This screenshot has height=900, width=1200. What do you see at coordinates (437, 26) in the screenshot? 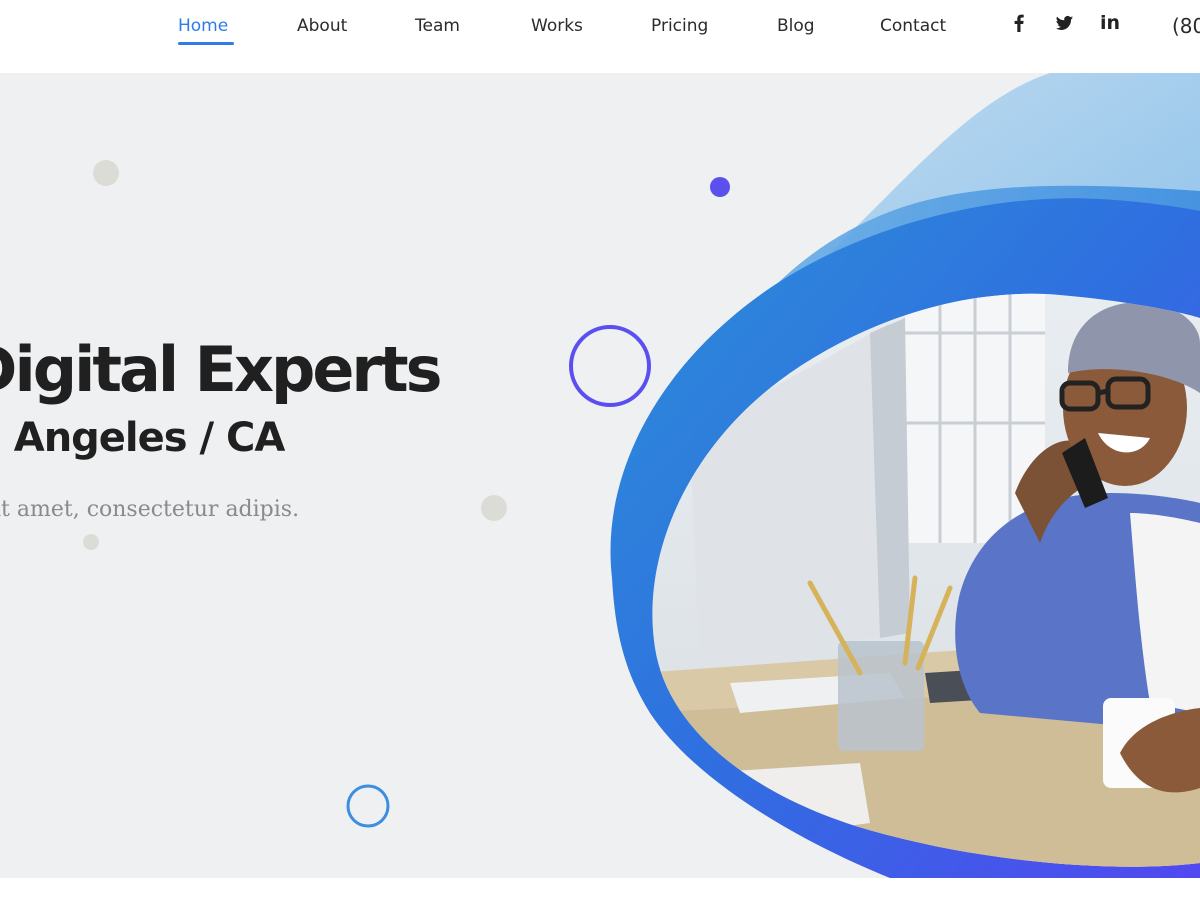
I see `nav-team: Team` at bounding box center [437, 26].